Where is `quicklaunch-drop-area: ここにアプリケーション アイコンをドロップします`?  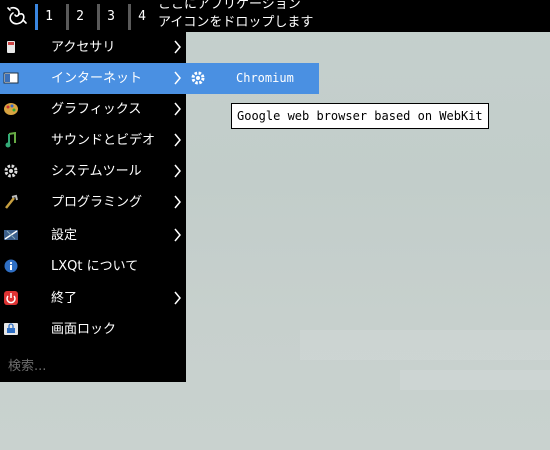
quicklaunch-drop-area: ここにアプリケーション アイコンをドロップします is located at coordinates (238, 16).